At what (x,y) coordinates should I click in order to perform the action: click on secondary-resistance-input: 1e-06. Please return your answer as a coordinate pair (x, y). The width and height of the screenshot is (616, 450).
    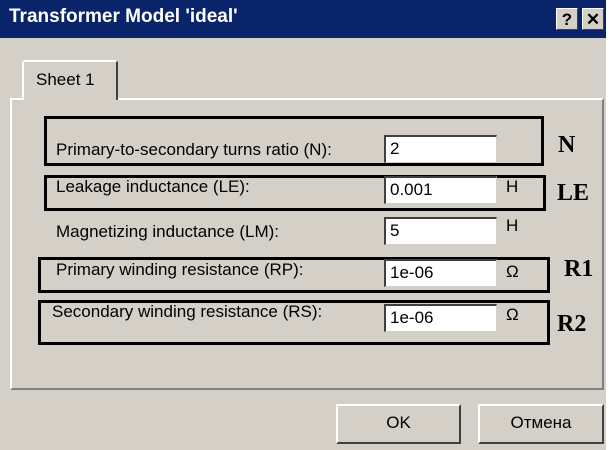
    Looking at the image, I should click on (440, 318).